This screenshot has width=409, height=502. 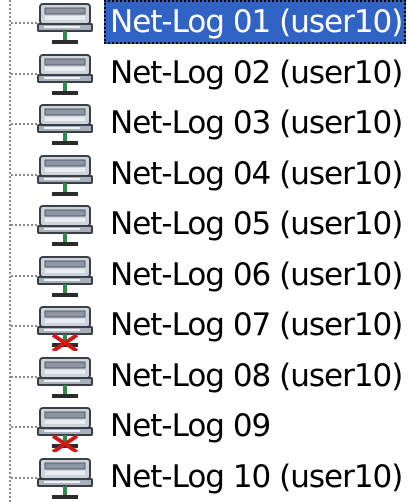 I want to click on tree-node: Net-Log 09, so click(x=204, y=428).